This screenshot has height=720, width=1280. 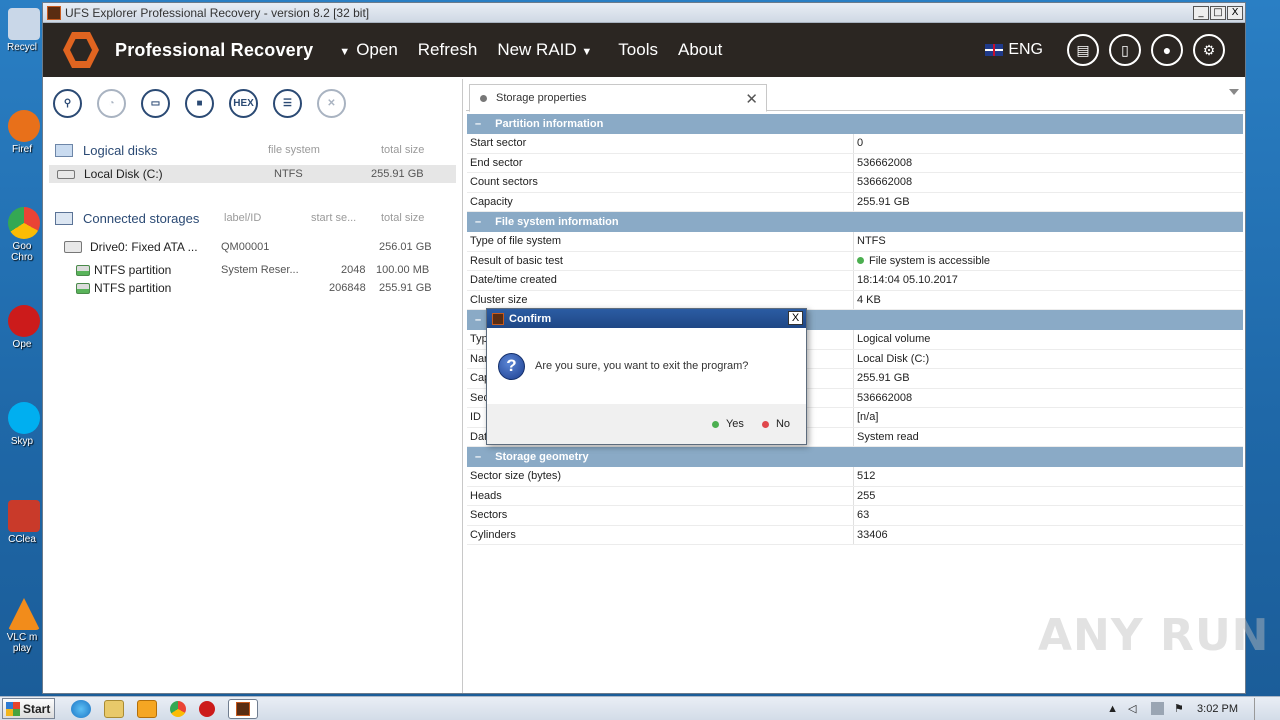 What do you see at coordinates (403, 150) in the screenshot?
I see `column-header-total-size: total size` at bounding box center [403, 150].